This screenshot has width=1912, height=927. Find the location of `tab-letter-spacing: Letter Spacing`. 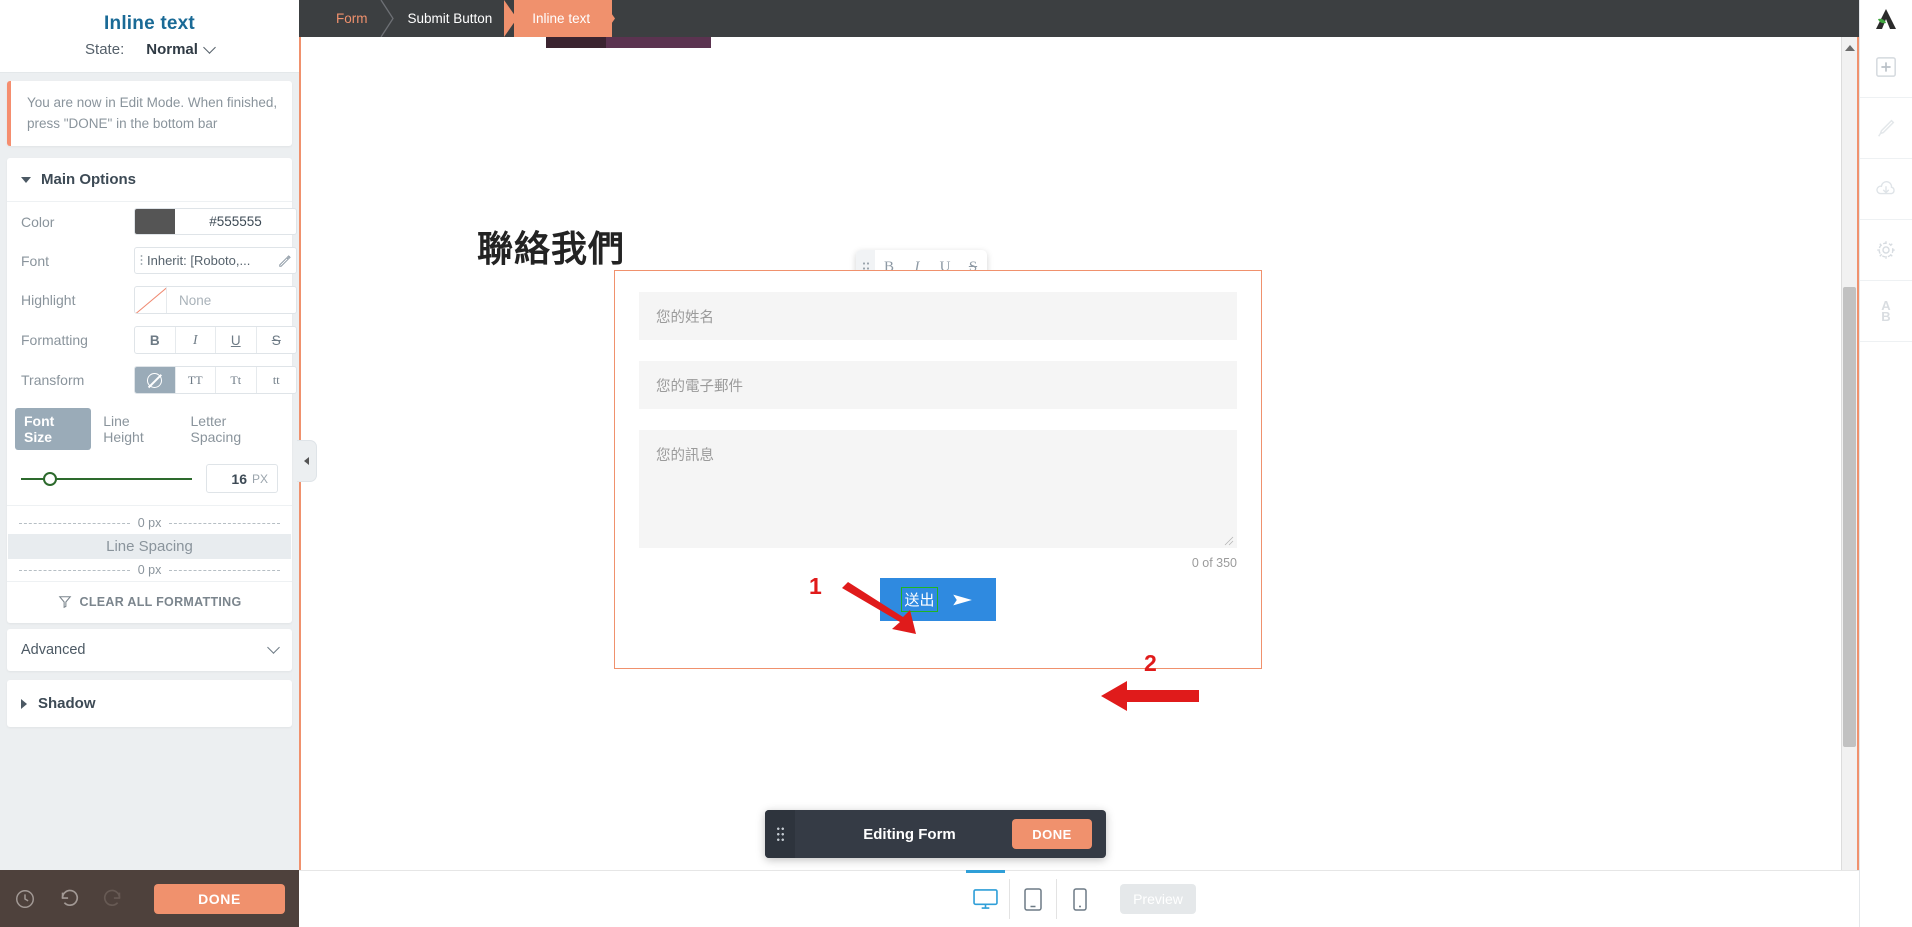

tab-letter-spacing: Letter Spacing is located at coordinates (233, 429).